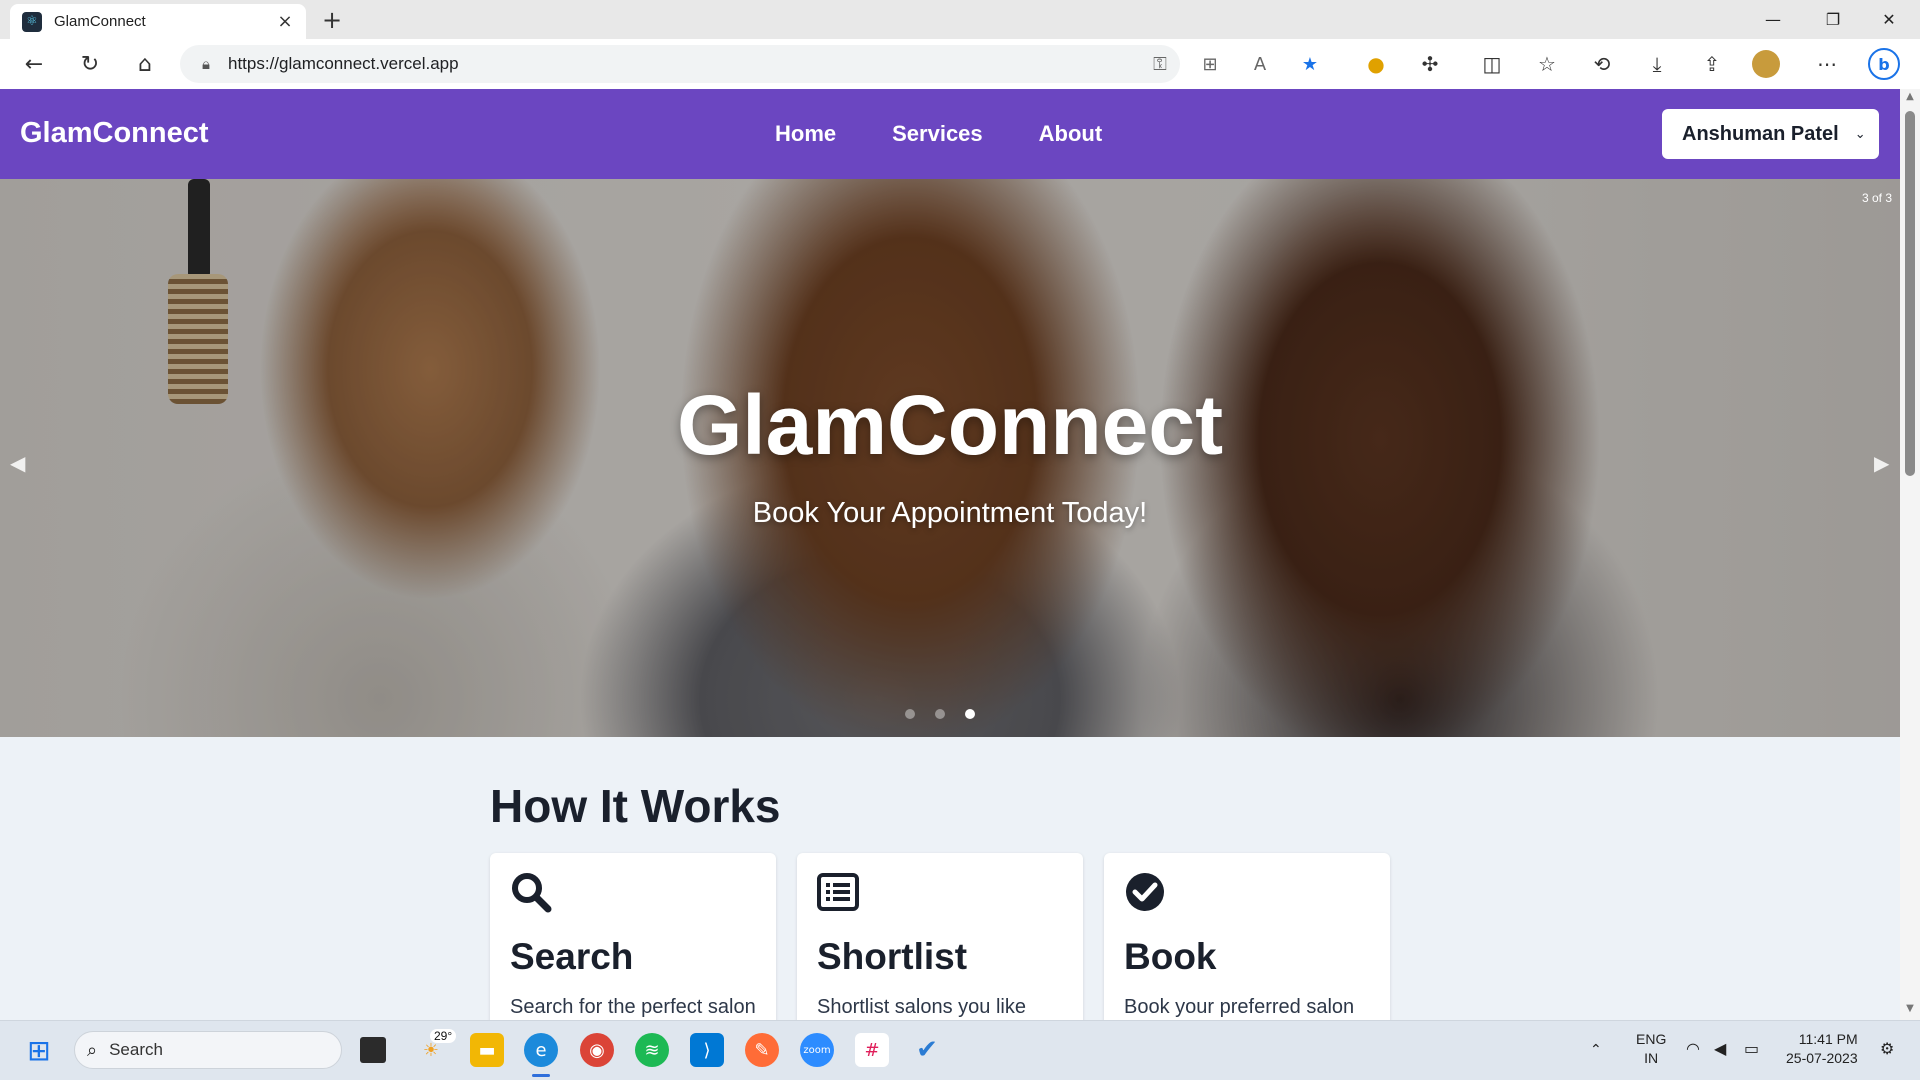 The image size is (1920, 1080). I want to click on history-icon: ⟲, so click(1602, 64).